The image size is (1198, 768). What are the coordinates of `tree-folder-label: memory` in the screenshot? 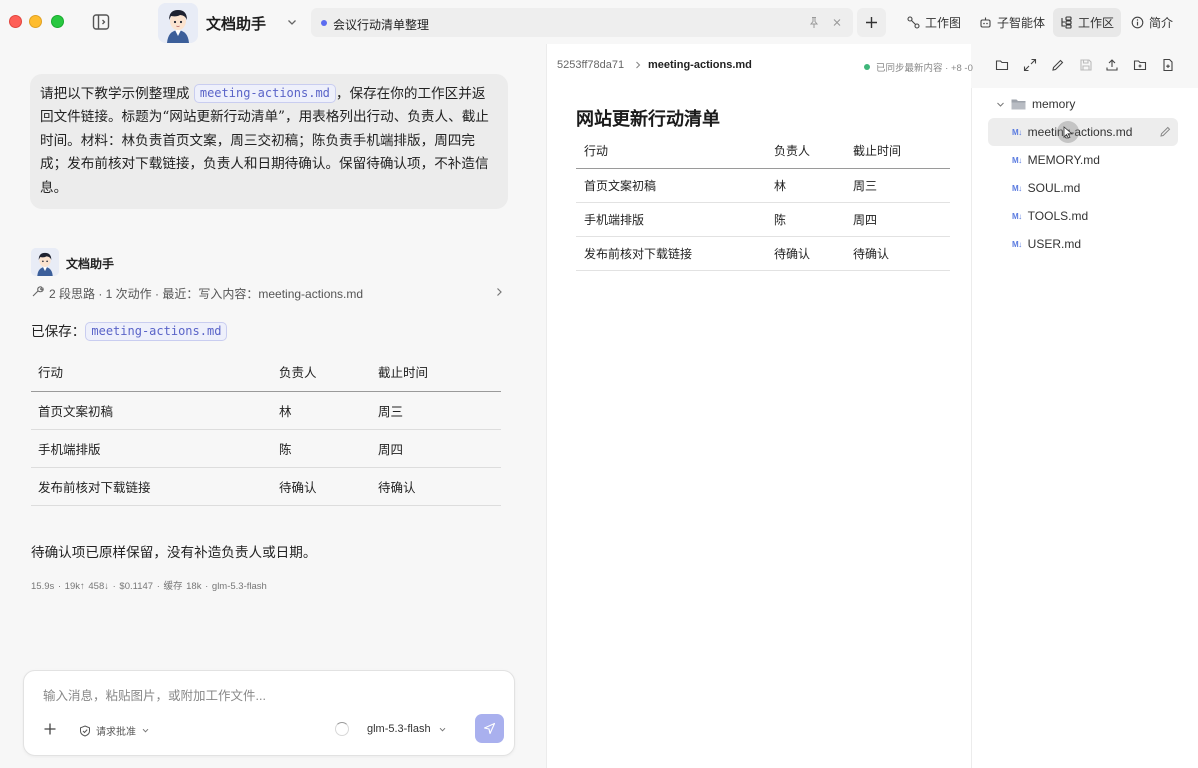 It's located at (1054, 104).